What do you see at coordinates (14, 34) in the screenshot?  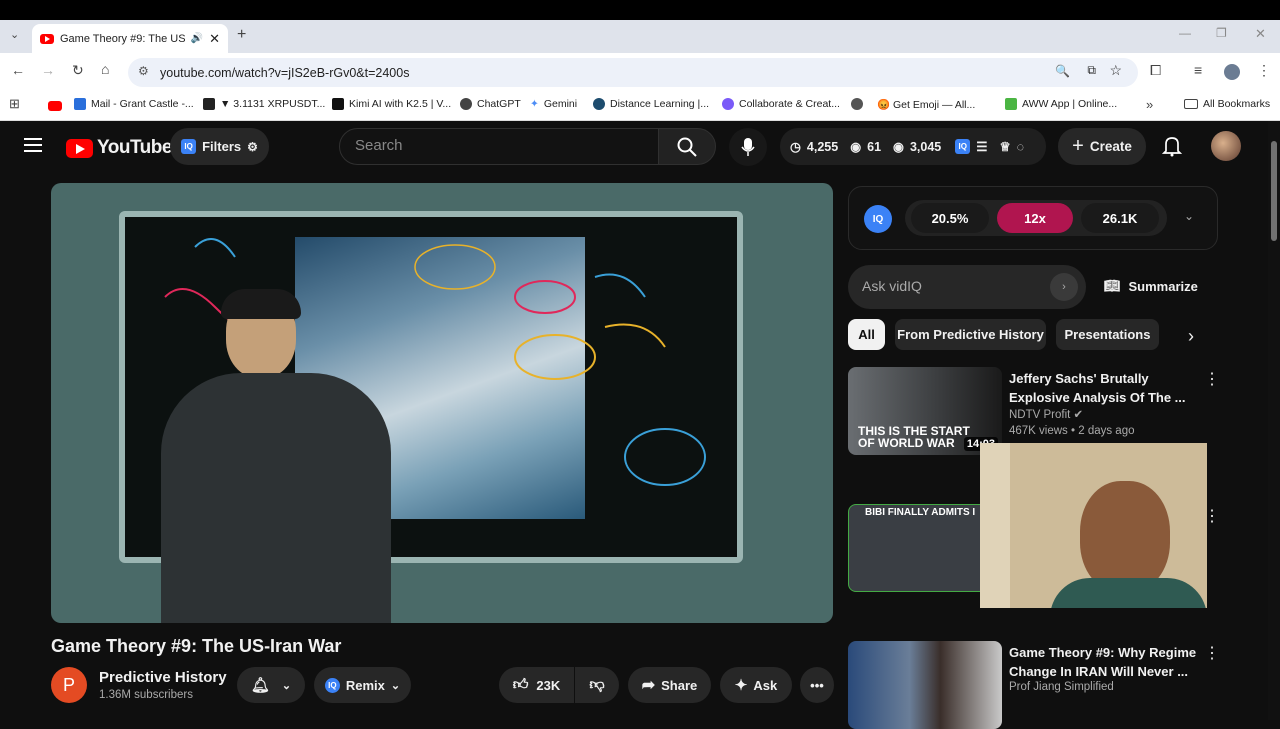 I see `tab-search-icon: ⌄` at bounding box center [14, 34].